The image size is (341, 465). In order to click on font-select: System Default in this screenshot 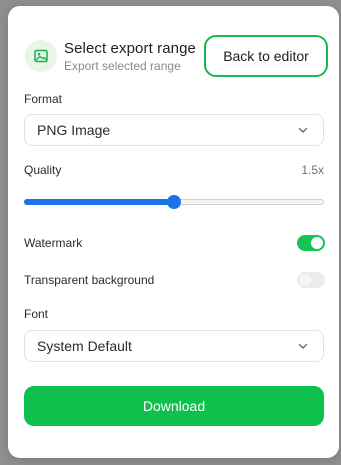, I will do `click(174, 346)`.